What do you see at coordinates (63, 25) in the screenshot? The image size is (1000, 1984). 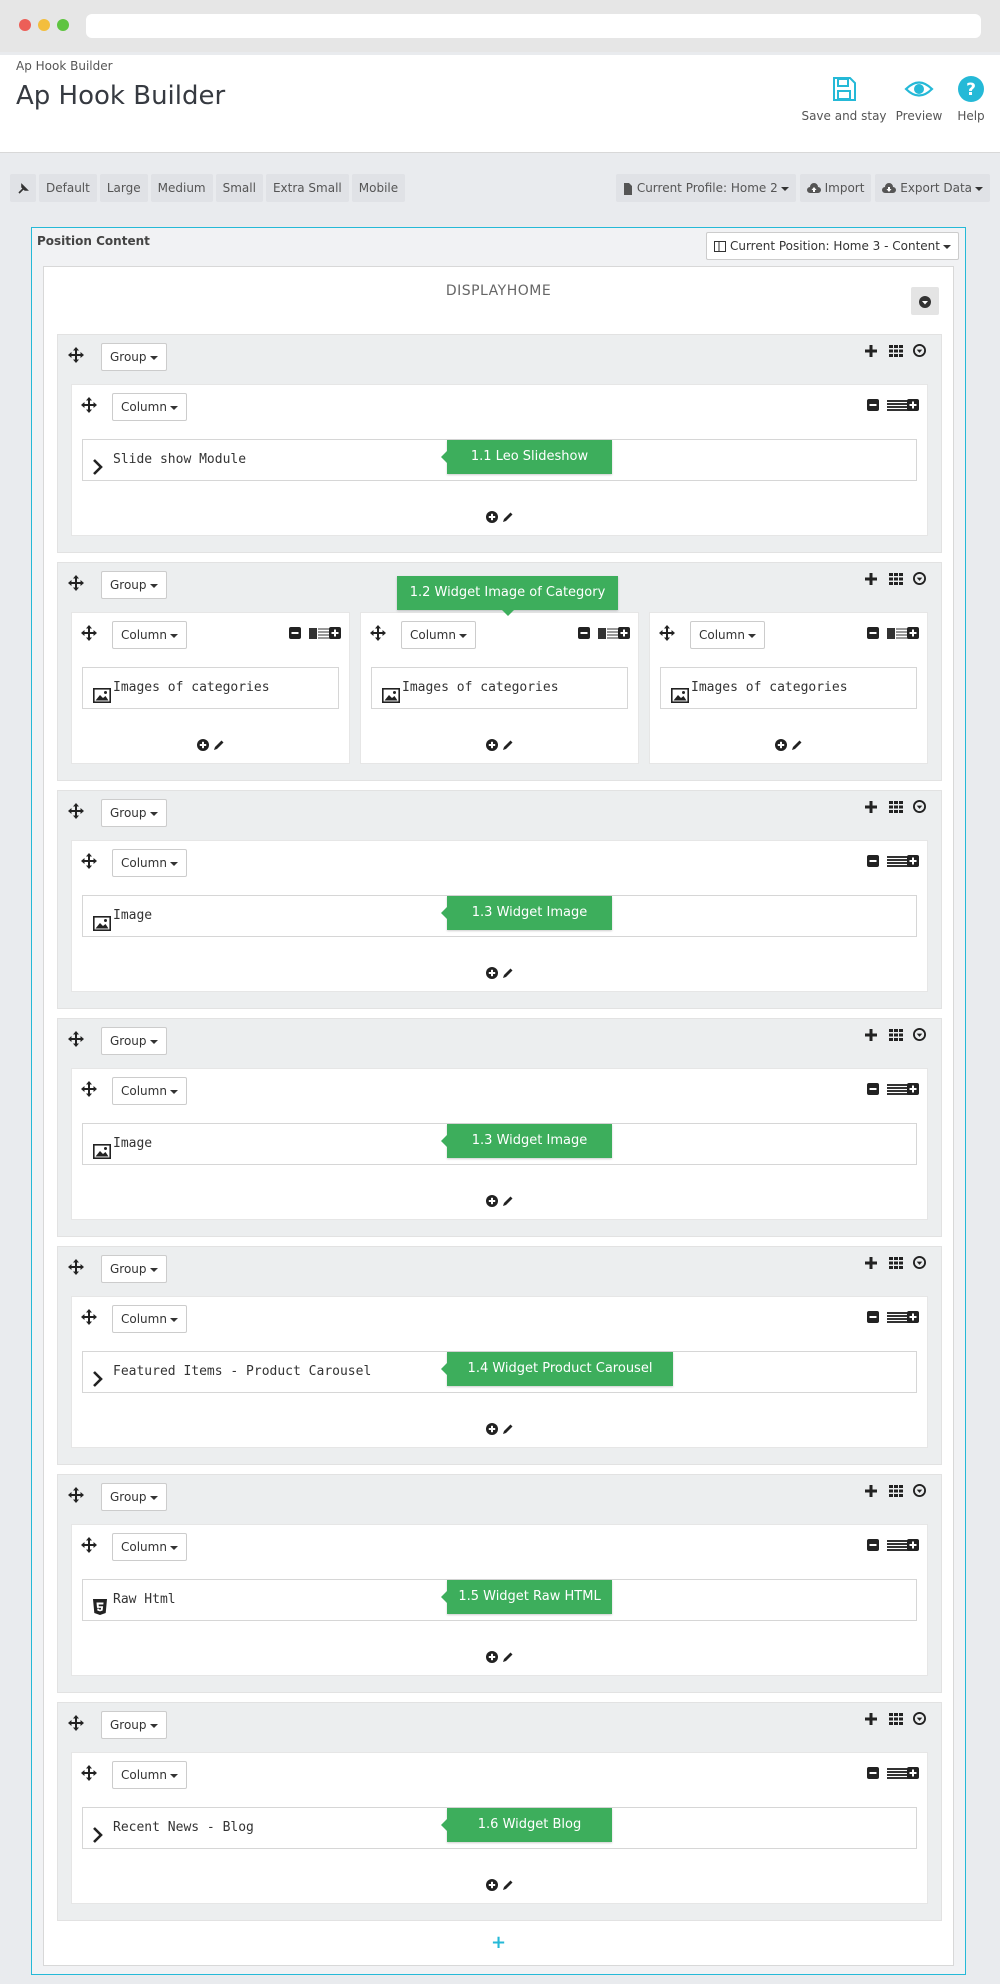 I see `maximize-window-dot` at bounding box center [63, 25].